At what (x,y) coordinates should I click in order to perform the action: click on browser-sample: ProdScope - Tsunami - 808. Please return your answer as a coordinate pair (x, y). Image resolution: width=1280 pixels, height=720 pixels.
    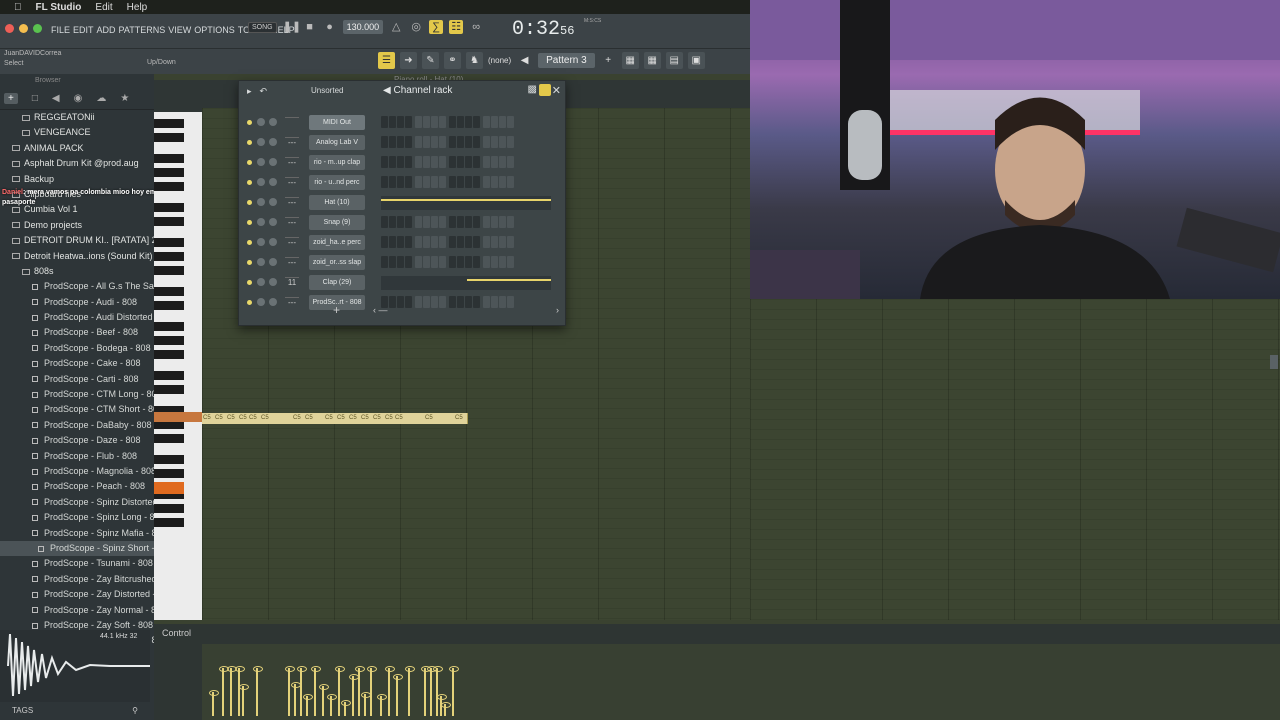
    Looking at the image, I should click on (77, 563).